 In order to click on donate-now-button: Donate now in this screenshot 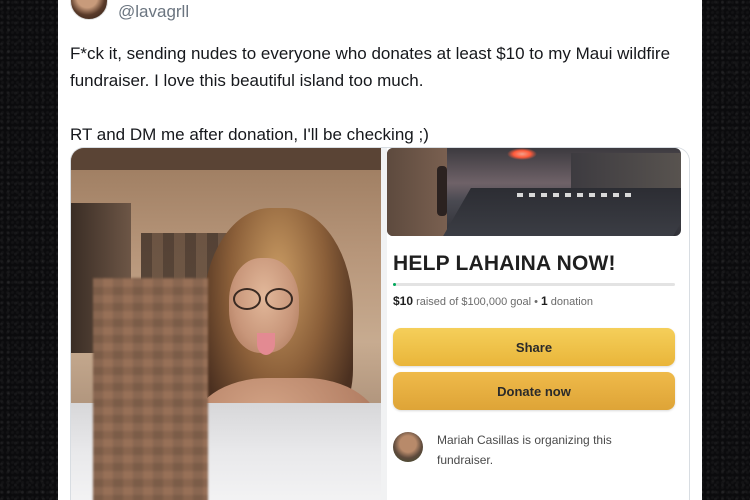, I will do `click(534, 391)`.